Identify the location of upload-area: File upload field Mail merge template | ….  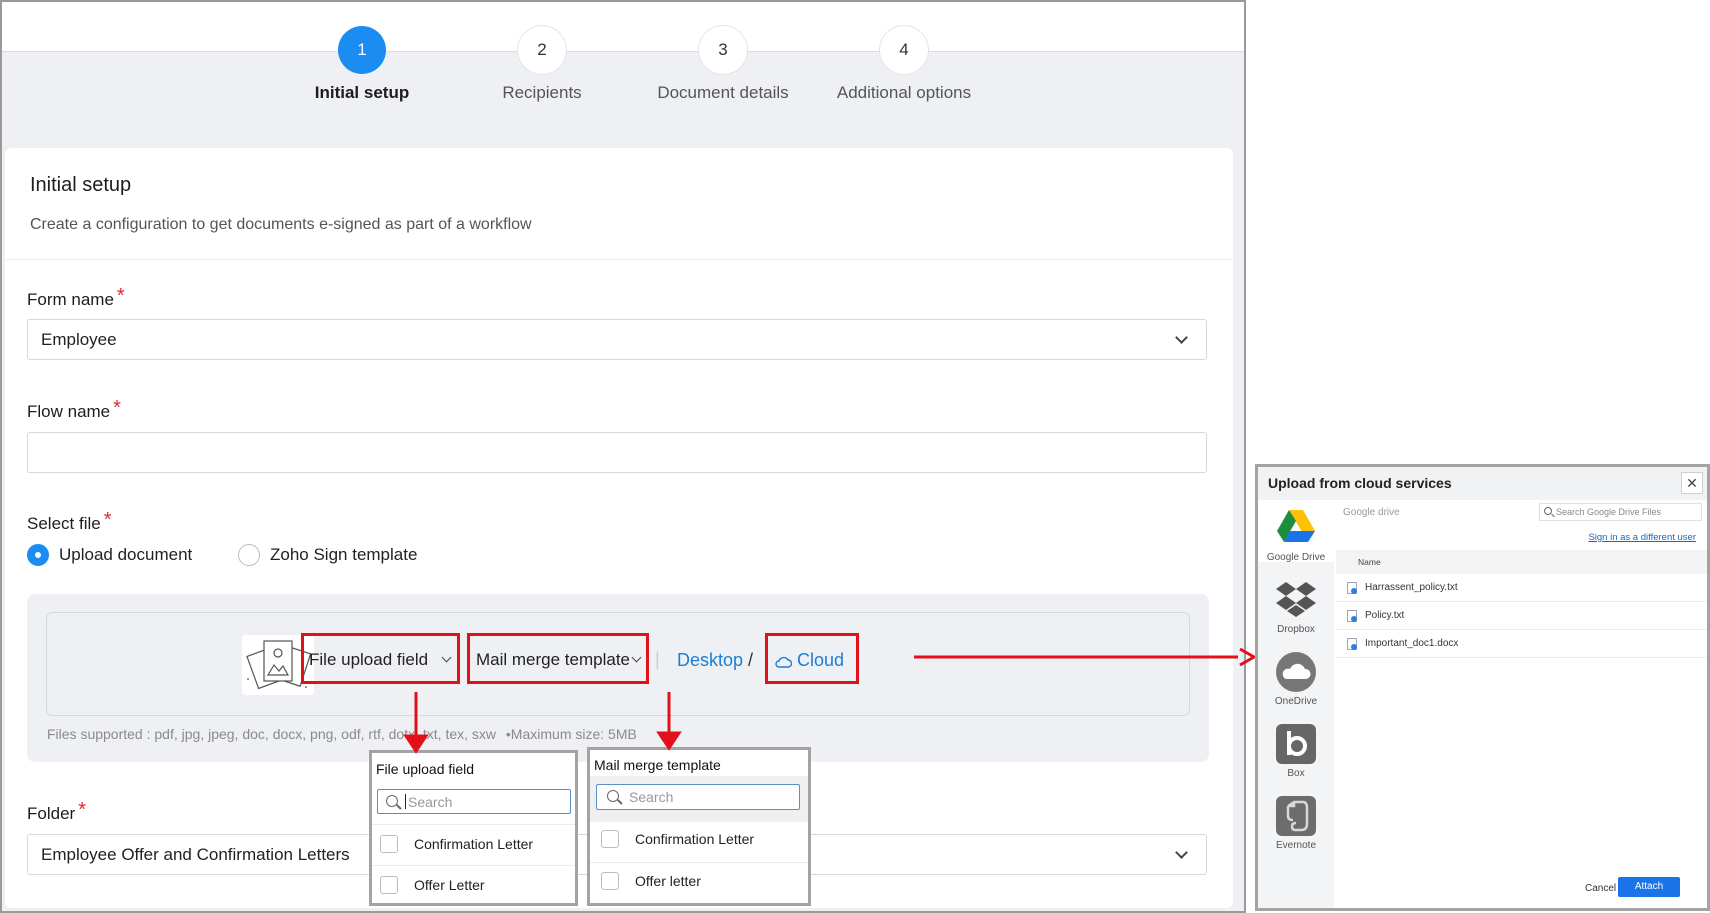
(618, 678).